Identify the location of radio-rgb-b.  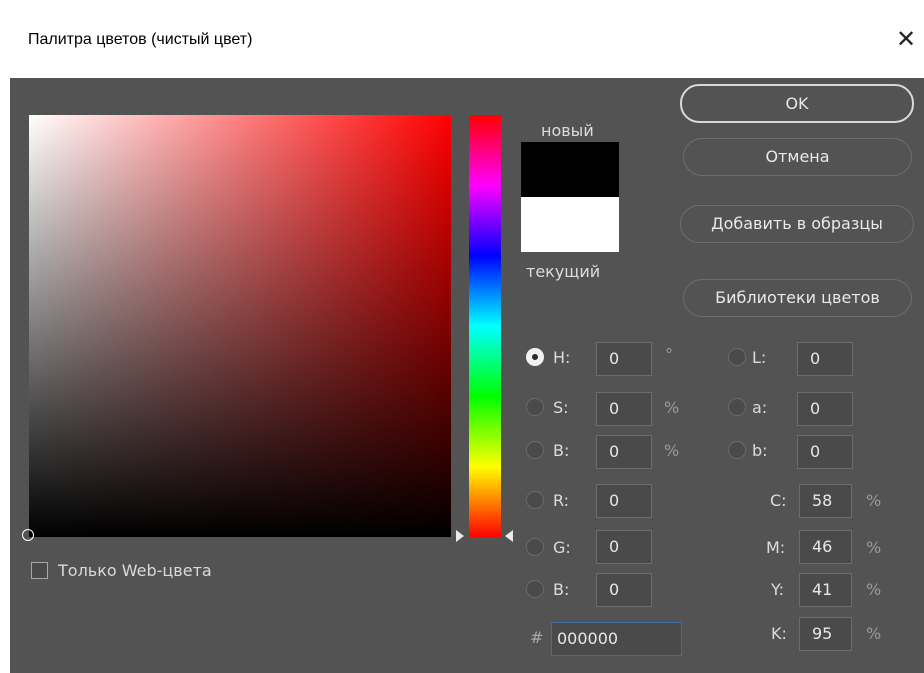
(535, 589).